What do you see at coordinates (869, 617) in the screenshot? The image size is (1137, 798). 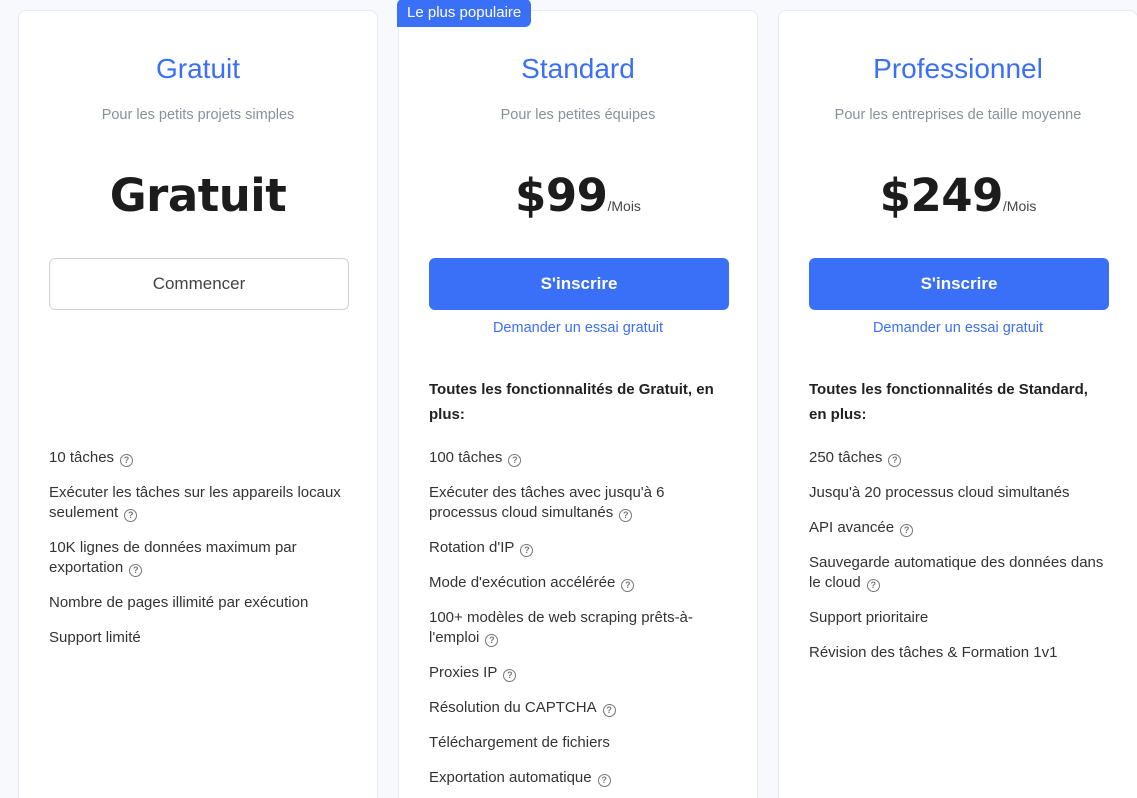 I see `feature-text: Support prioritaire` at bounding box center [869, 617].